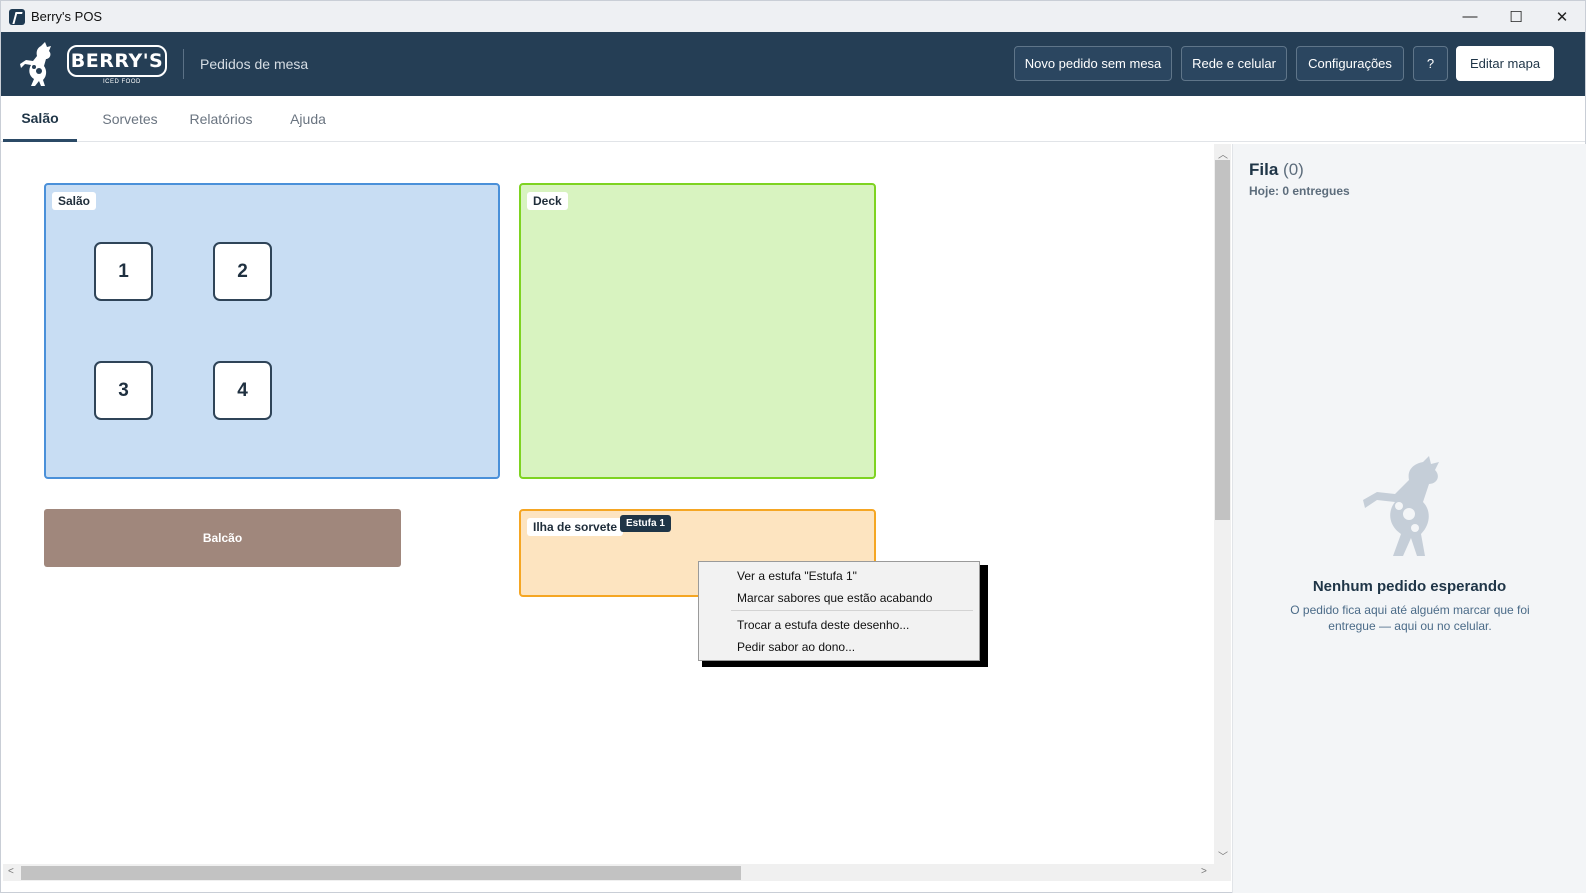  Describe the element at coordinates (123, 390) in the screenshot. I see `table-3: 3` at that location.